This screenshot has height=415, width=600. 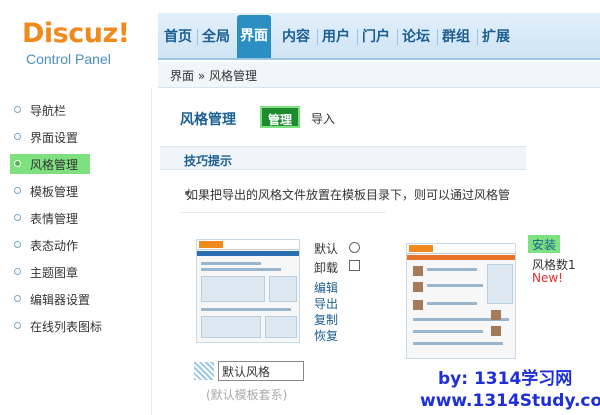 I want to click on default-style-radio, so click(x=354, y=247).